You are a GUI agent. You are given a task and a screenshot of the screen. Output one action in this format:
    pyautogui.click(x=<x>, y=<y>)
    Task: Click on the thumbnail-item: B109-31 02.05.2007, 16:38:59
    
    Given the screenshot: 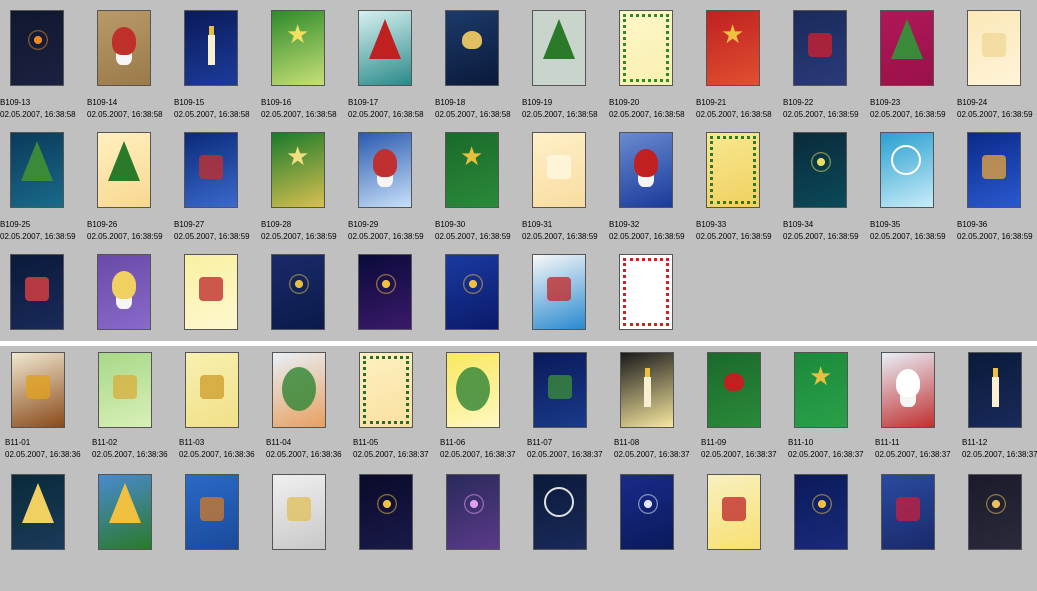 What is the action you would take?
    pyautogui.click(x=570, y=190)
    